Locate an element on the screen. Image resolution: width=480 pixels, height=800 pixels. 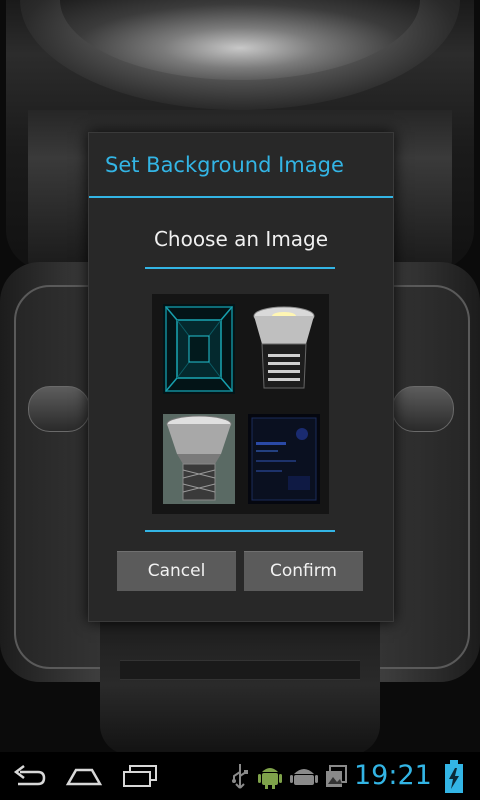
back-icon is located at coordinates (28, 776).